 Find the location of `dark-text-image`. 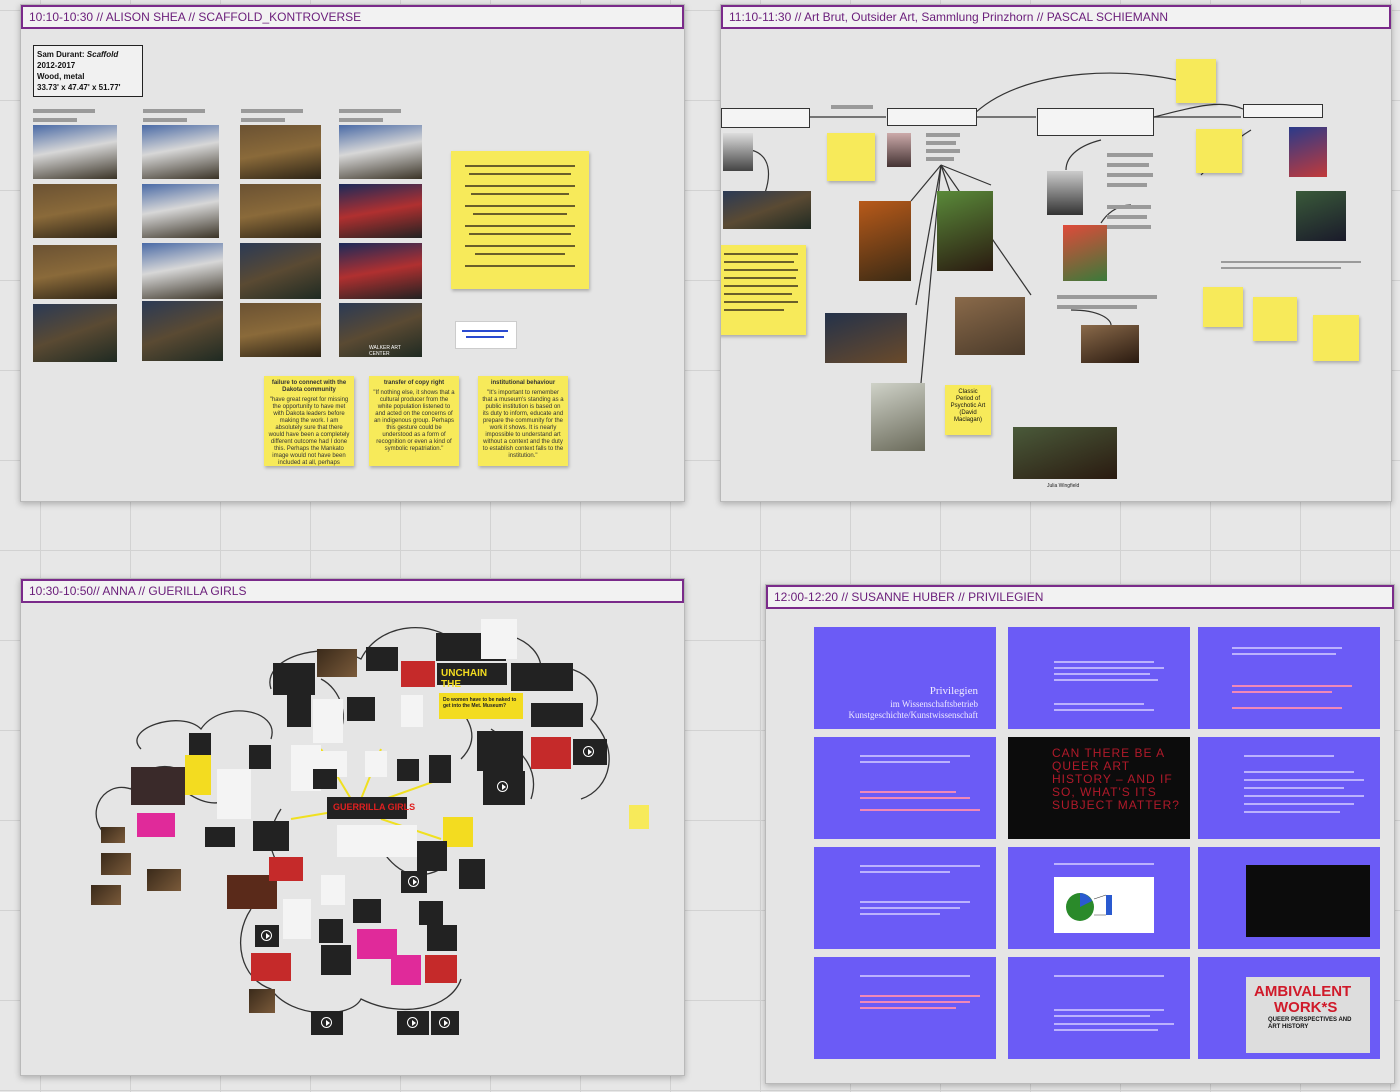

dark-text-image is located at coordinates (1308, 901).